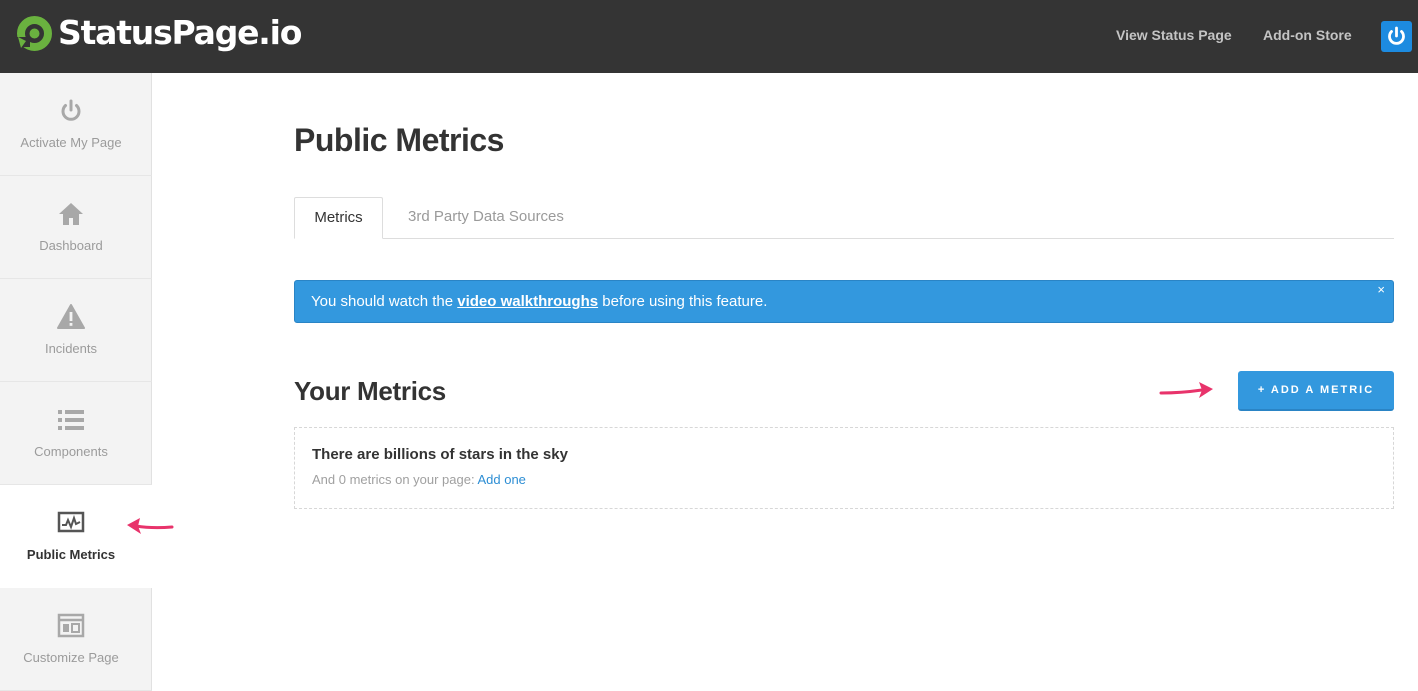 The width and height of the screenshot is (1418, 691). Describe the element at coordinates (1174, 35) in the screenshot. I see `view-status-page-link: View Status Page` at that location.